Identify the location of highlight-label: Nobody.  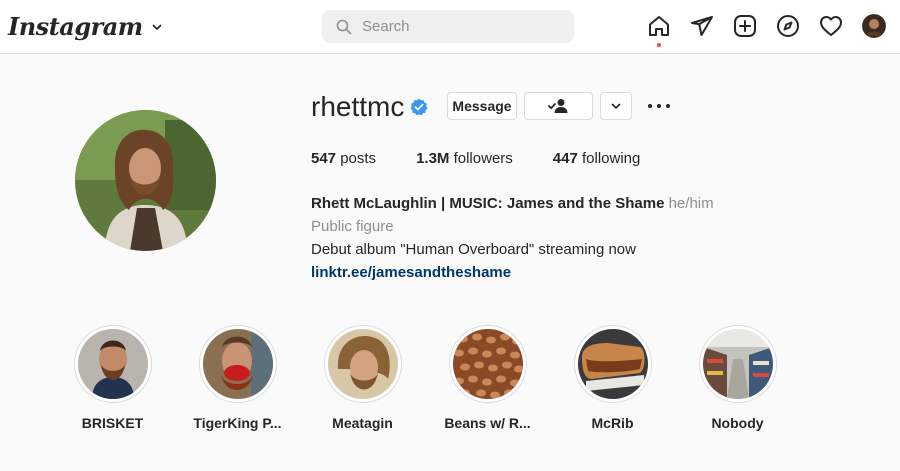
(737, 423).